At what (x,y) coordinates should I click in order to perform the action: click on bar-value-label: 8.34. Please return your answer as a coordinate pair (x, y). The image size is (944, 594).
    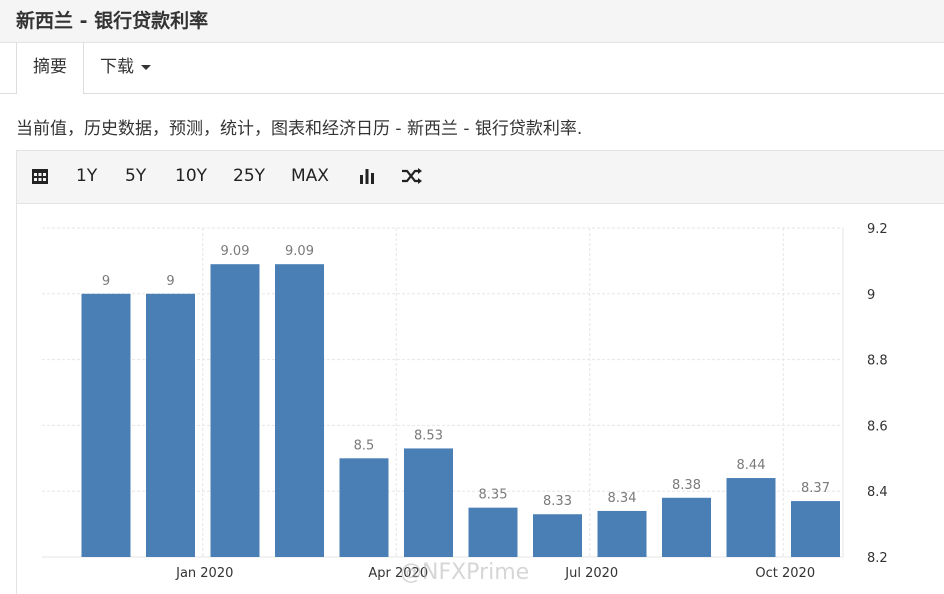
    Looking at the image, I should click on (622, 498).